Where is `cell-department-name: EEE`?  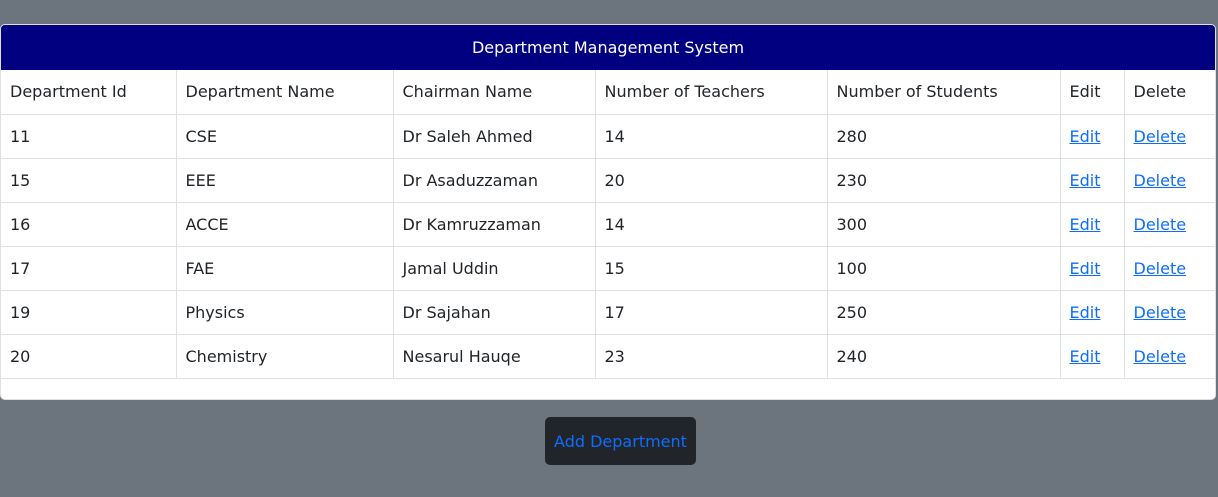 cell-department-name: EEE is located at coordinates (285, 180).